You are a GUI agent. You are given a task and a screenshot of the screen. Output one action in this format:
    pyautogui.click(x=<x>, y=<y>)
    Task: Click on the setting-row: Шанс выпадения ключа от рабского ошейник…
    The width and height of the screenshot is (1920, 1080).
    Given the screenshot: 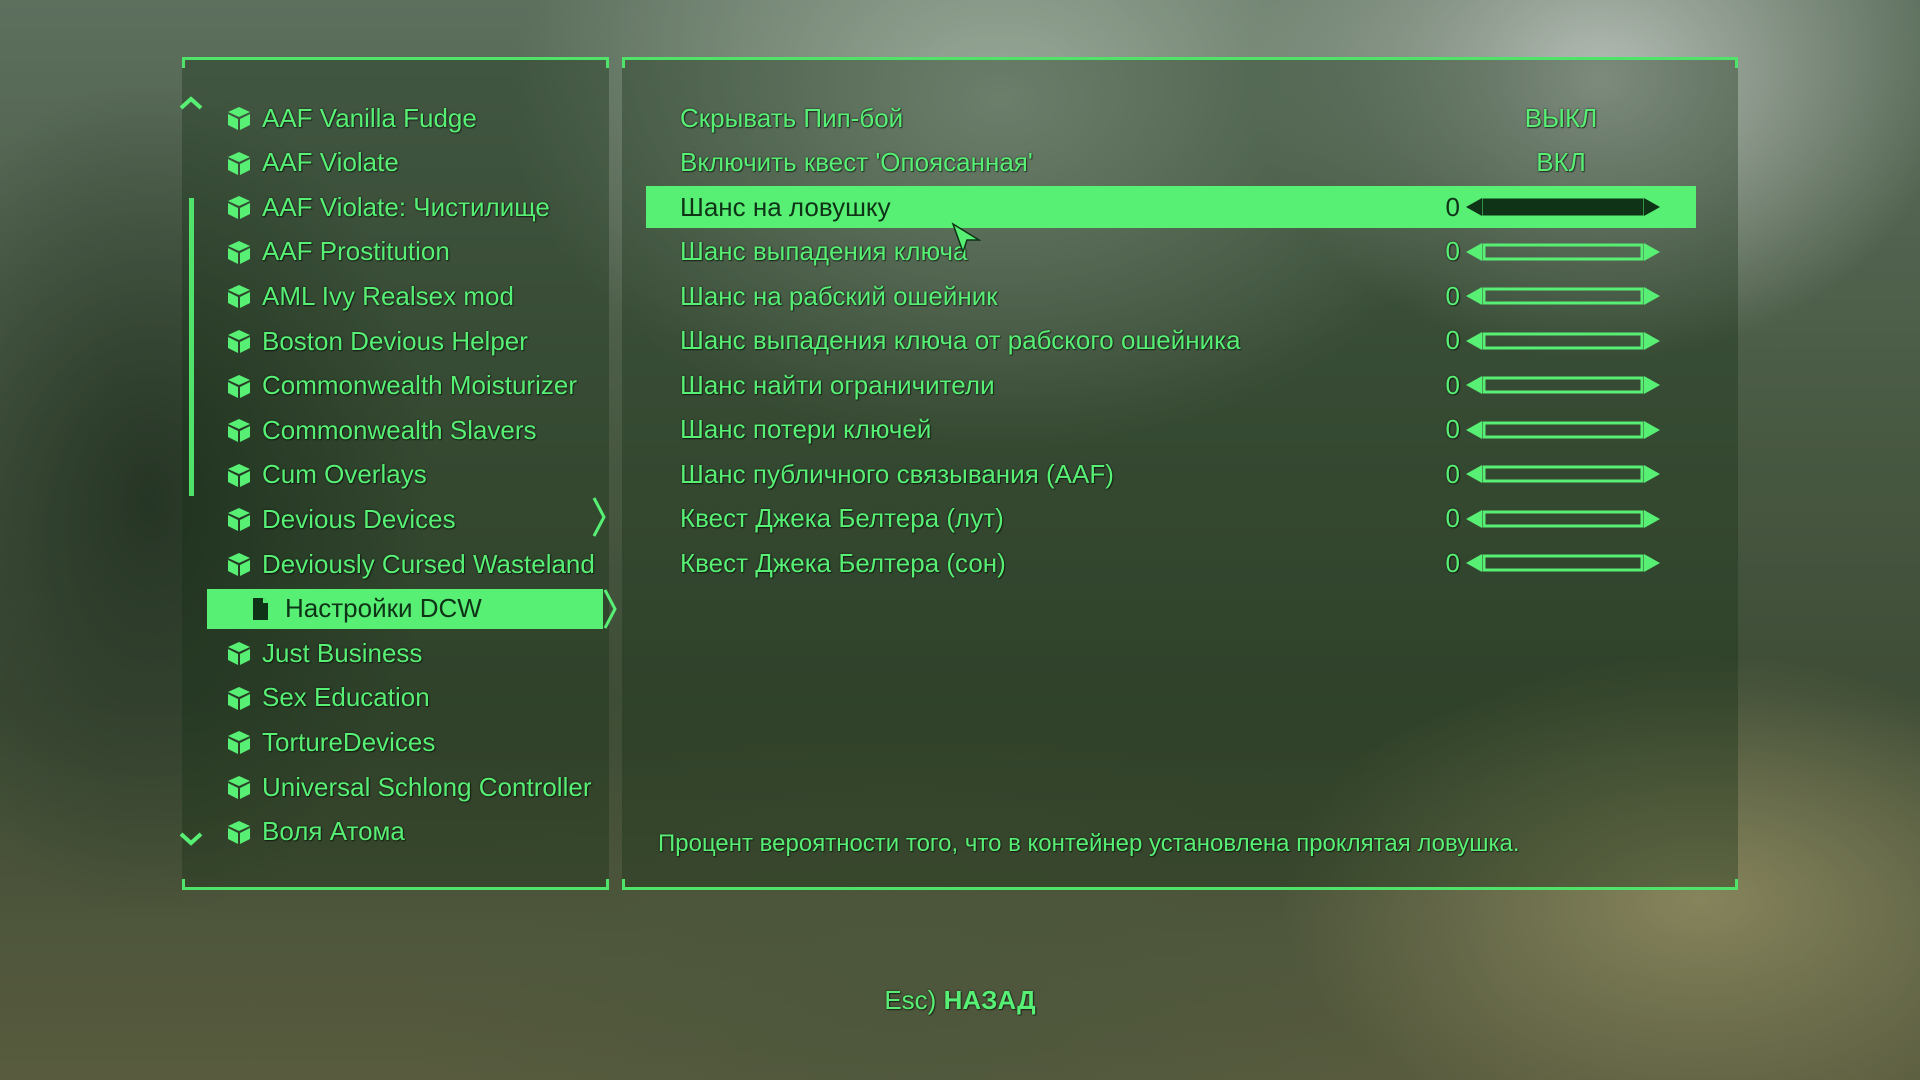 What is the action you would take?
    pyautogui.click(x=1171, y=341)
    